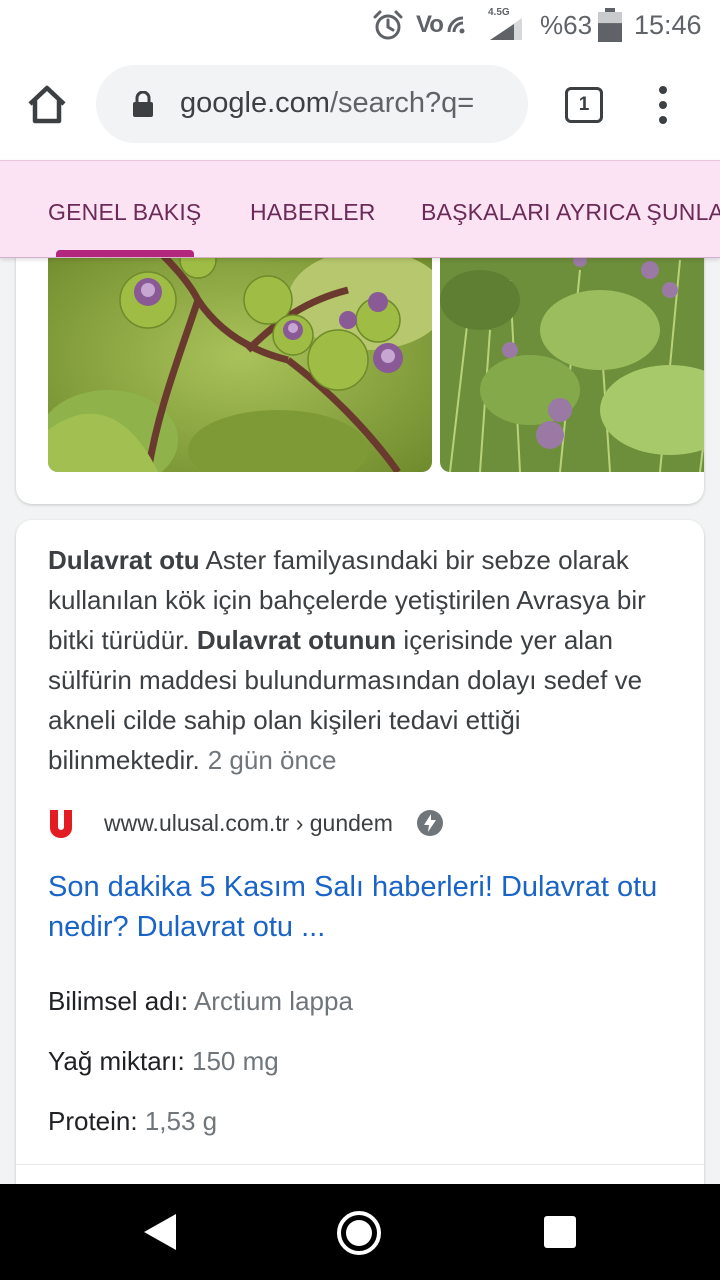  I want to click on fact-label: Yağ miktarı:, so click(116, 1061).